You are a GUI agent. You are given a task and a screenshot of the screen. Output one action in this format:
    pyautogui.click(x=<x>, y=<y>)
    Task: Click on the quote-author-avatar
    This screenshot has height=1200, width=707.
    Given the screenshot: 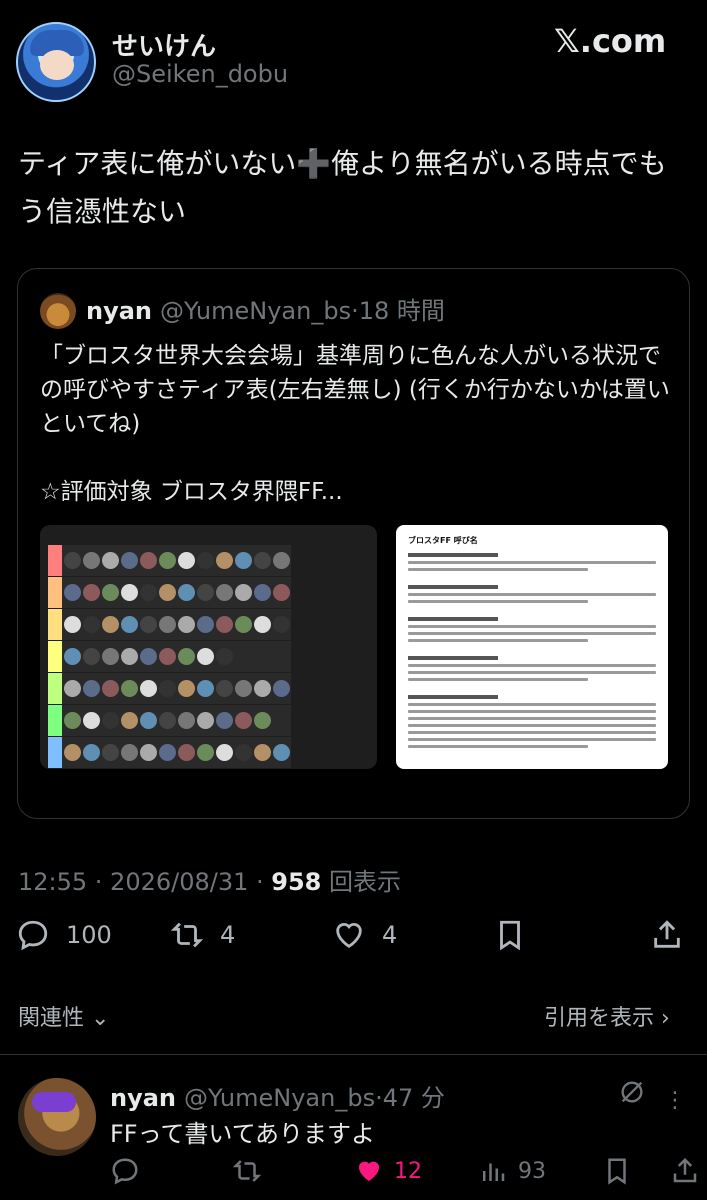 What is the action you would take?
    pyautogui.click(x=58, y=311)
    